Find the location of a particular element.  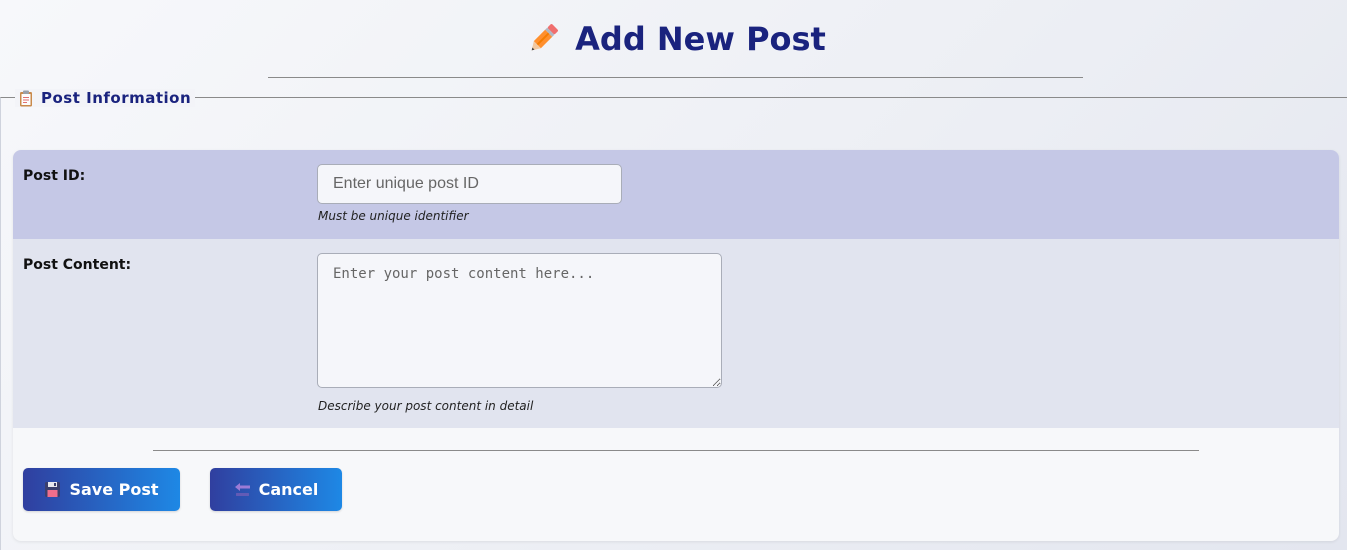

section-legend-label: Post Information is located at coordinates (116, 98).